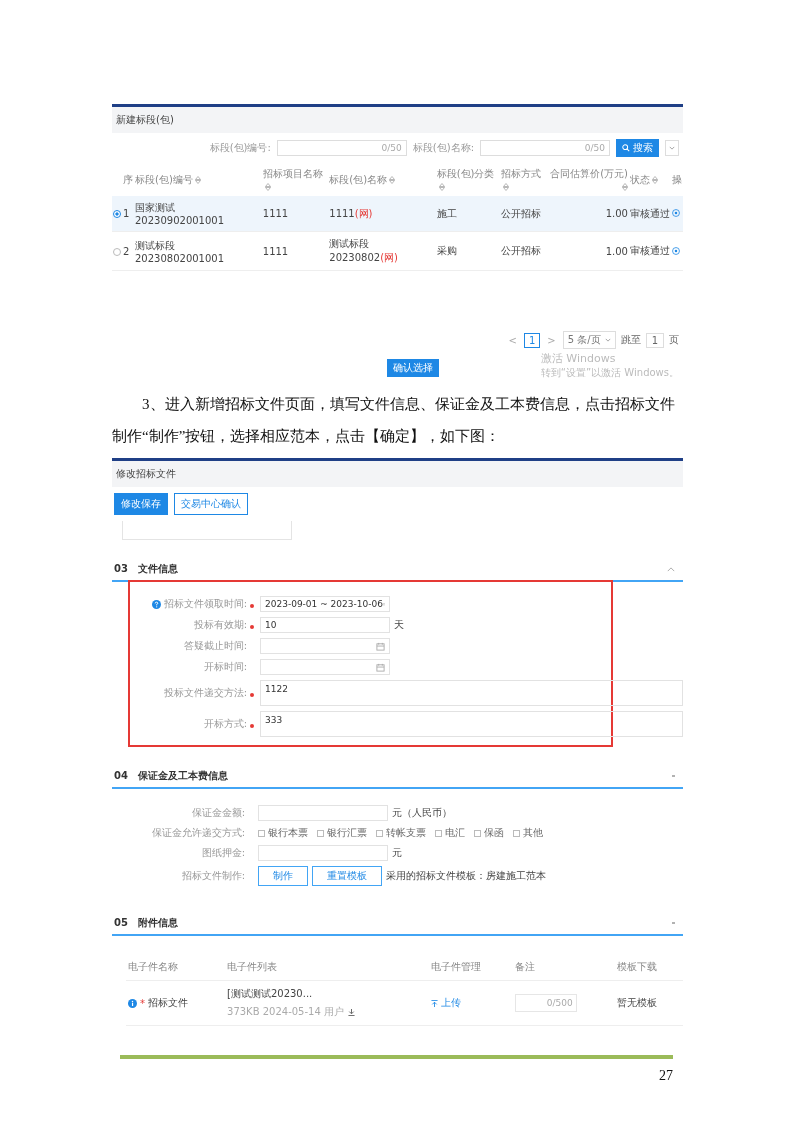 Image resolution: width=793 pixels, height=1122 pixels. I want to click on dropdown-button, so click(672, 148).